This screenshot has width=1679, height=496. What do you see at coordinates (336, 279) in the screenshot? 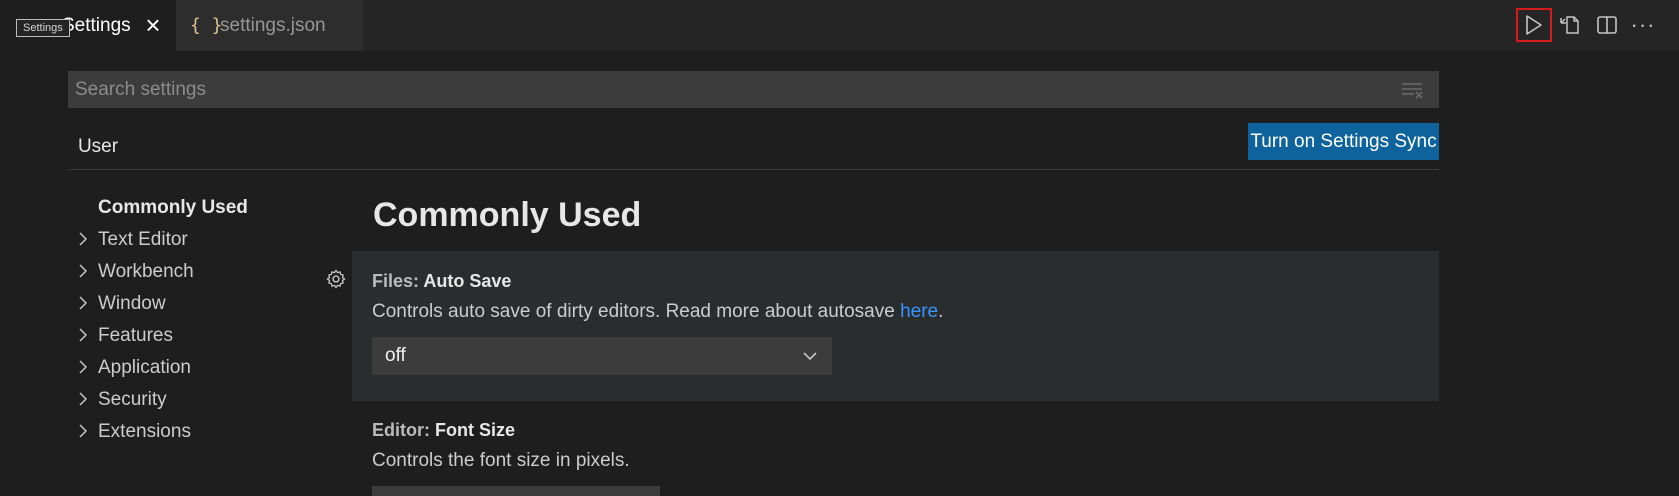
I see `gear-icon` at bounding box center [336, 279].